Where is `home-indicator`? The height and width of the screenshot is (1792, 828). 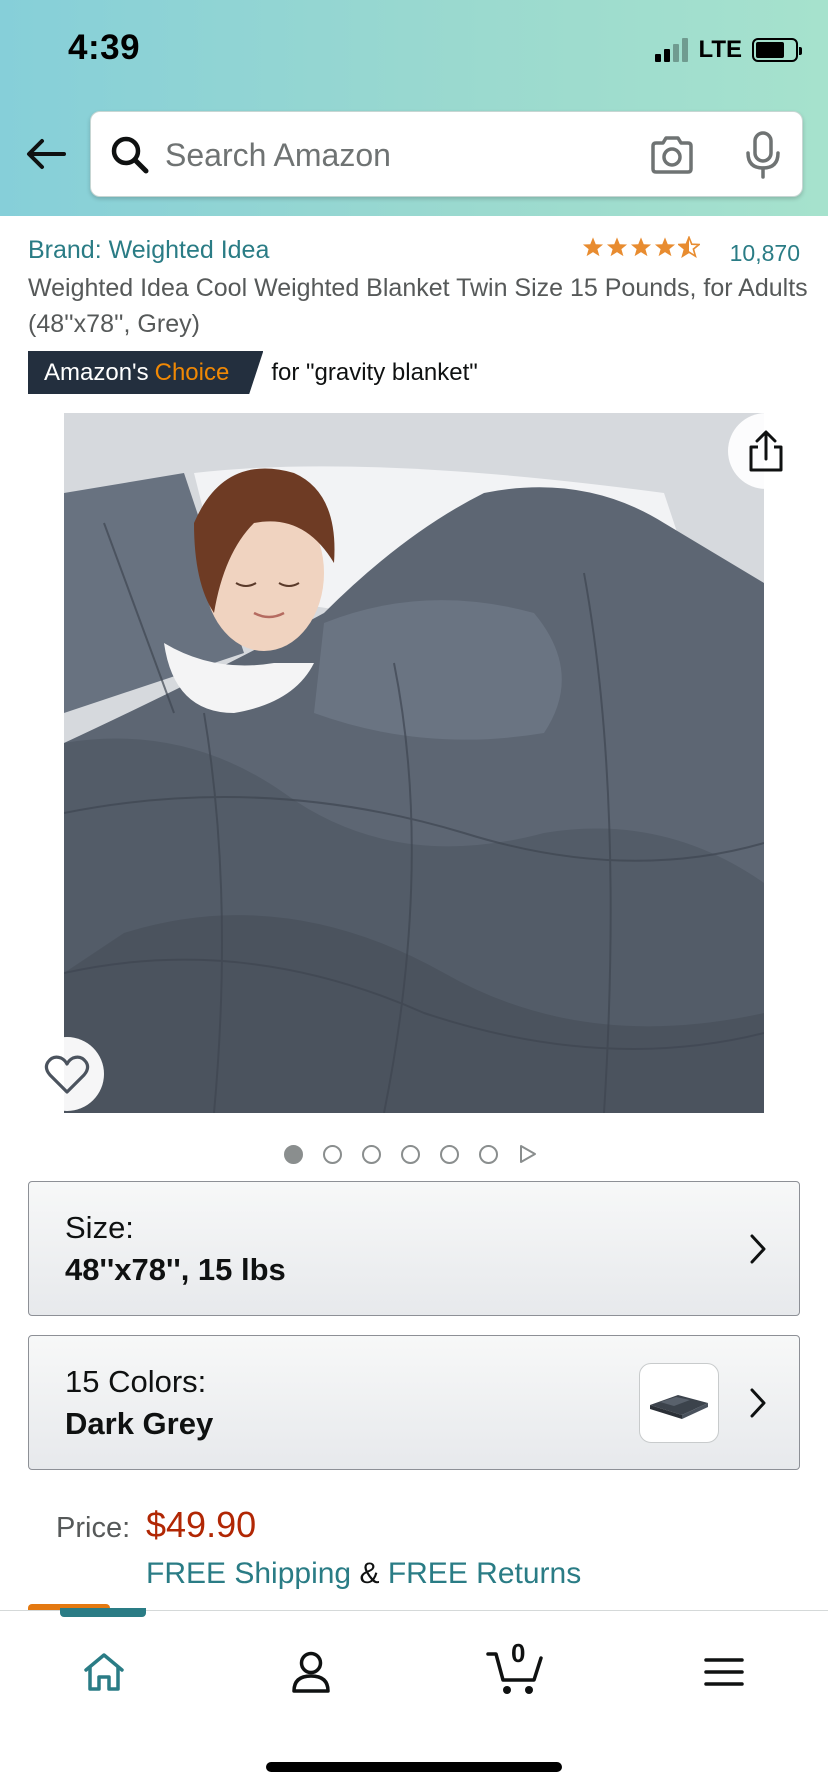 home-indicator is located at coordinates (414, 1767).